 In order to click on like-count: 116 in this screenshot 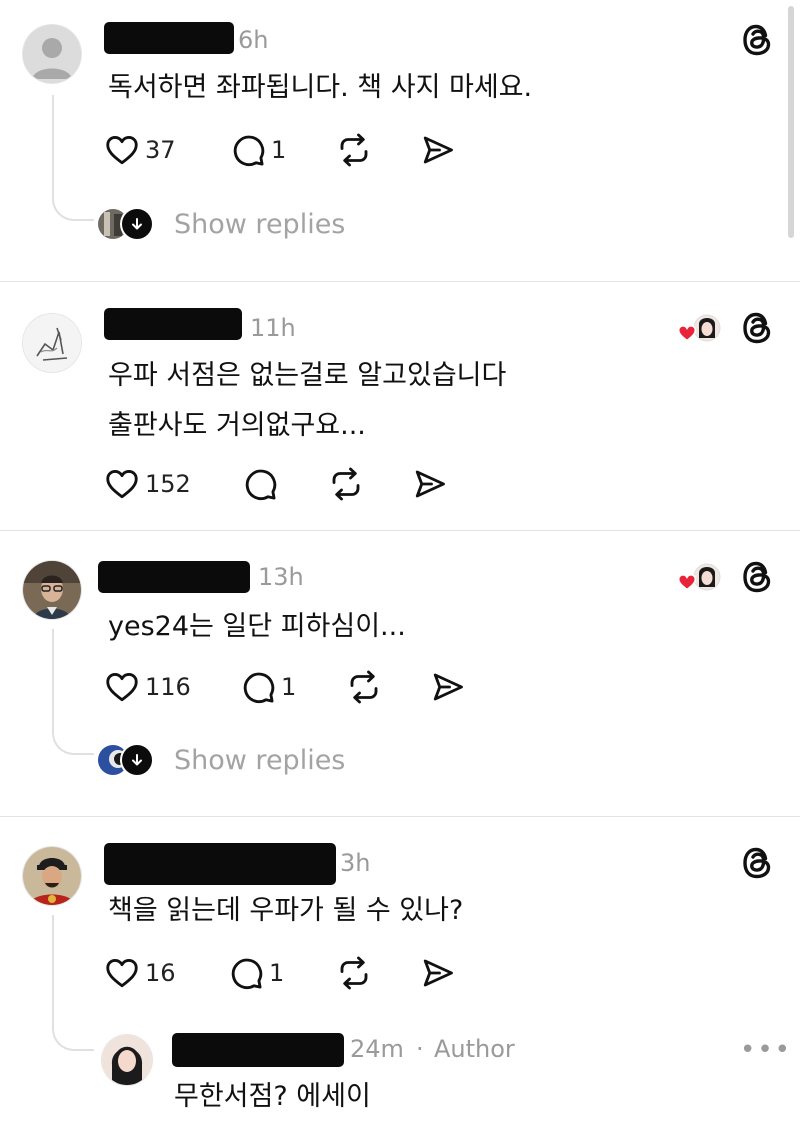, I will do `click(168, 687)`.